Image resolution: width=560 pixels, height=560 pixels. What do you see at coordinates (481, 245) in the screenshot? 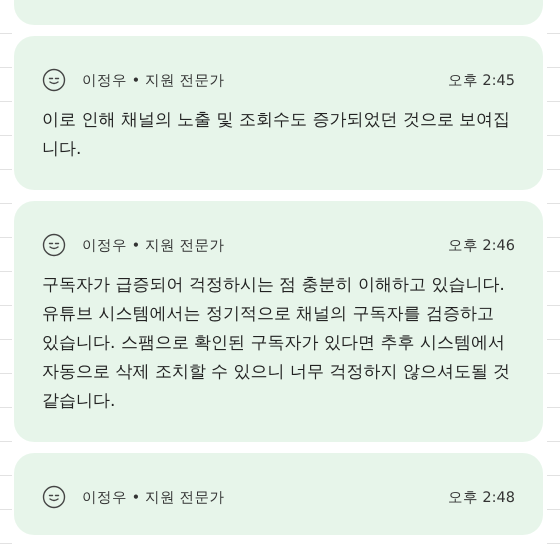
I see `message-time: 오후 2:46` at bounding box center [481, 245].